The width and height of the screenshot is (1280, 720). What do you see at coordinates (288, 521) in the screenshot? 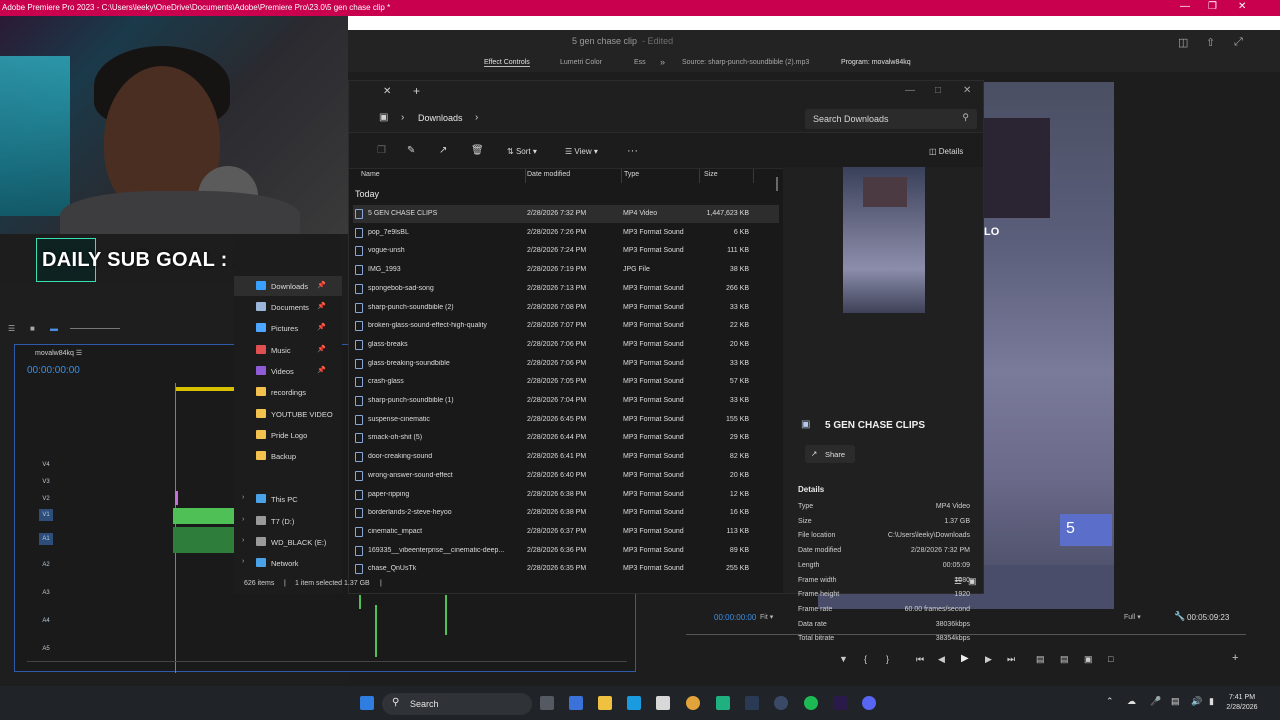
I see `nav-item-t7-d: › T7 (D:)` at bounding box center [288, 521].